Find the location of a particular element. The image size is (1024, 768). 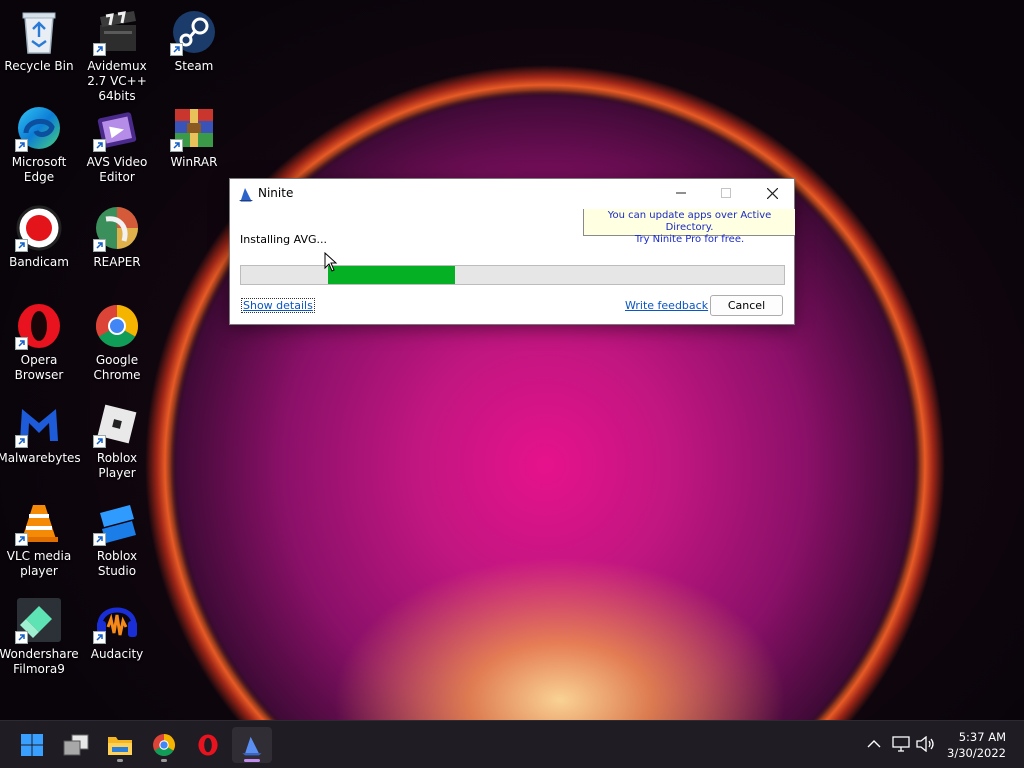

desktop-icon-reaper: REAPER is located at coordinates (117, 237).